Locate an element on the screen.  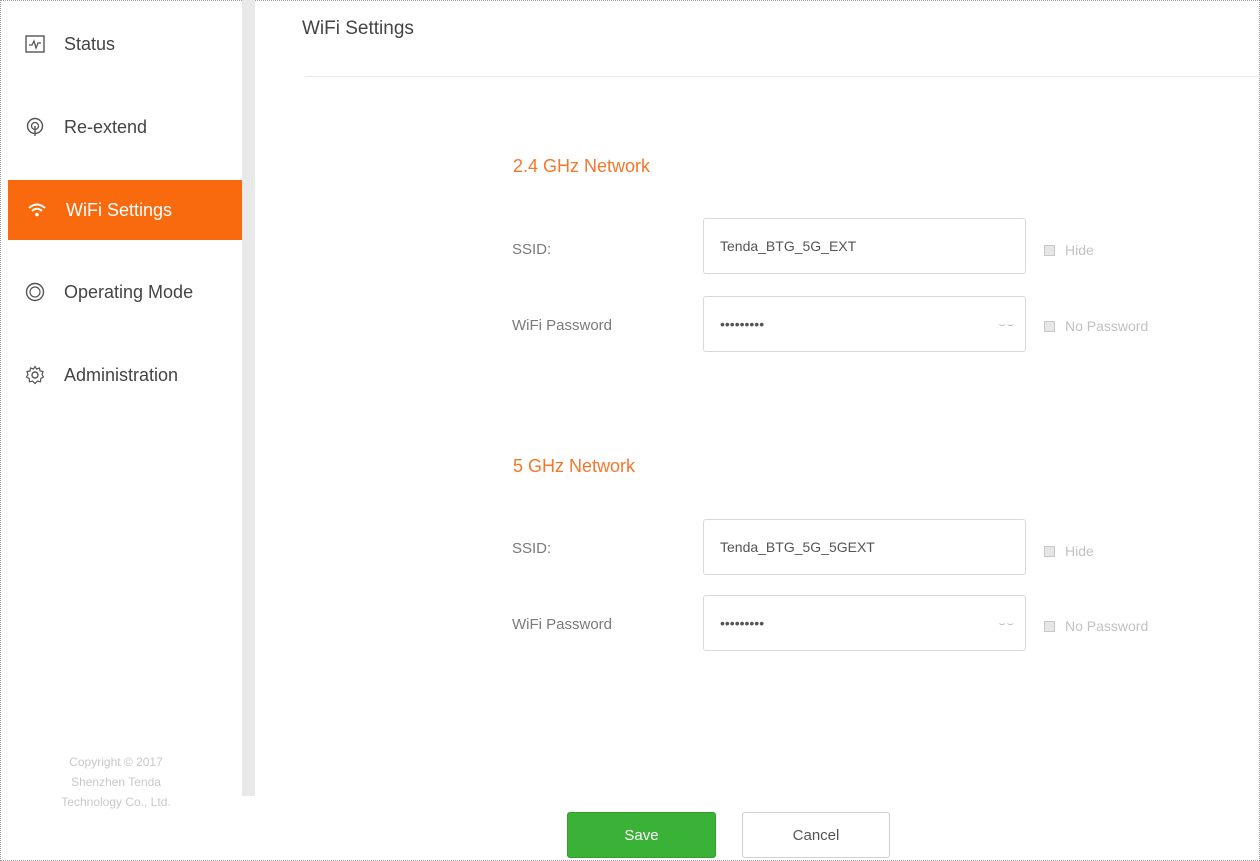
hide-checkbox-24ghz: Hide is located at coordinates (1069, 250).